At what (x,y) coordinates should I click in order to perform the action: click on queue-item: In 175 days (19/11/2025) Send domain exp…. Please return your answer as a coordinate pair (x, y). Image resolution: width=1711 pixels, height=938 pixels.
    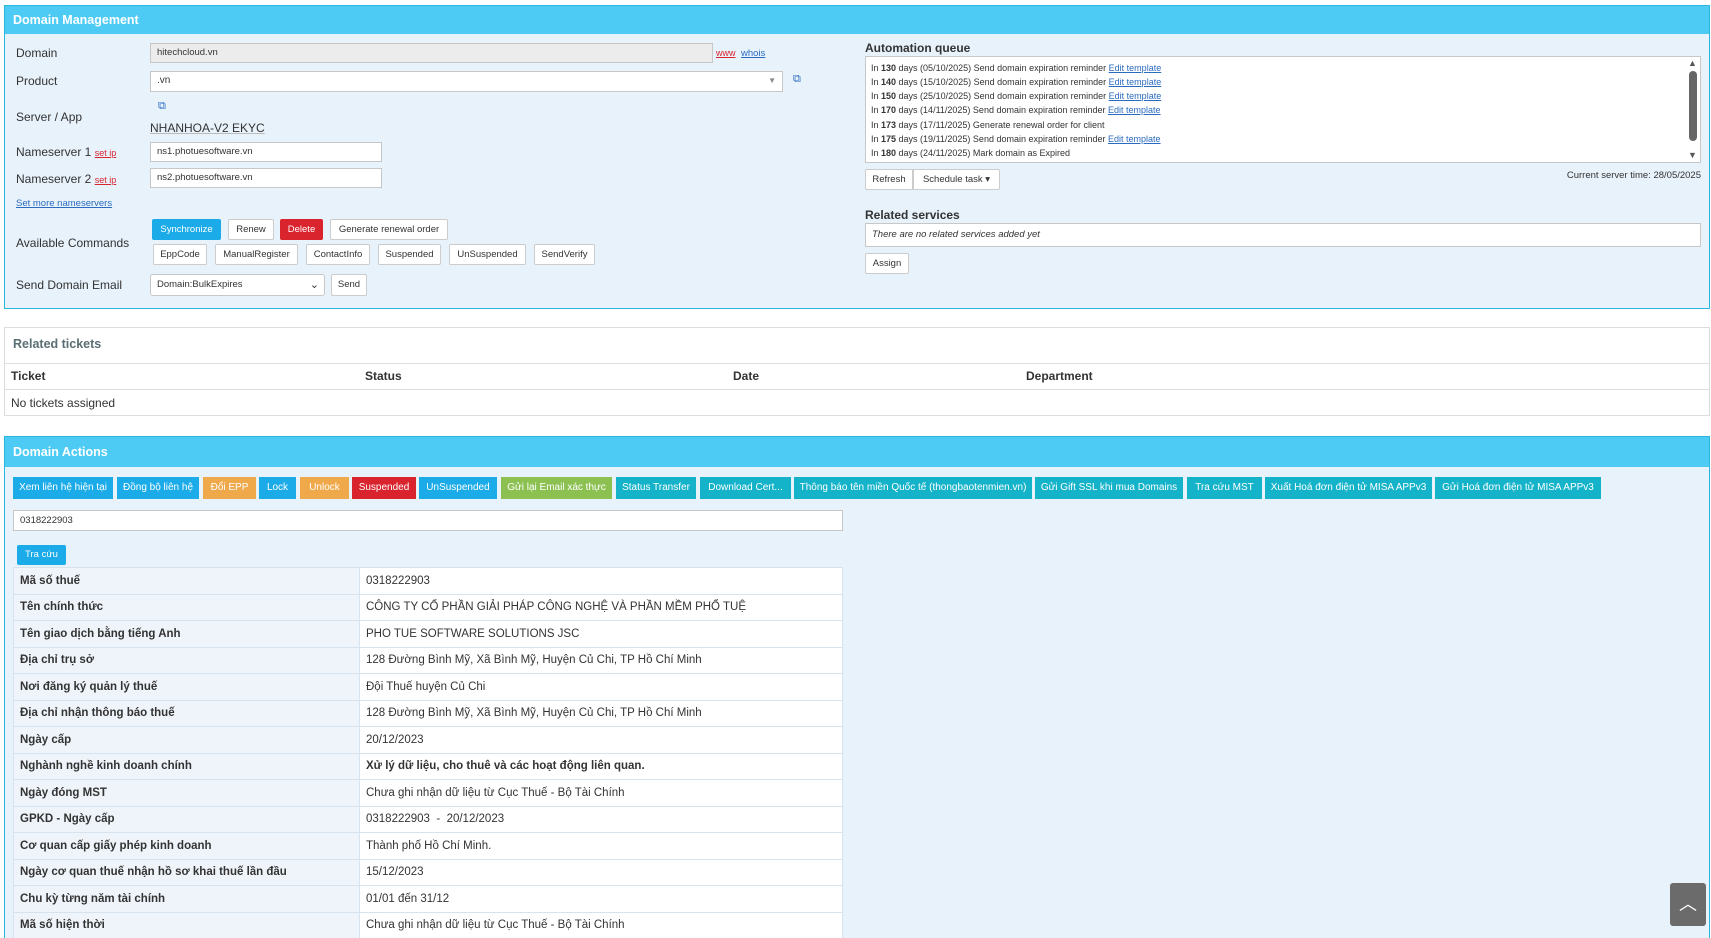
    Looking at the image, I should click on (1016, 139).